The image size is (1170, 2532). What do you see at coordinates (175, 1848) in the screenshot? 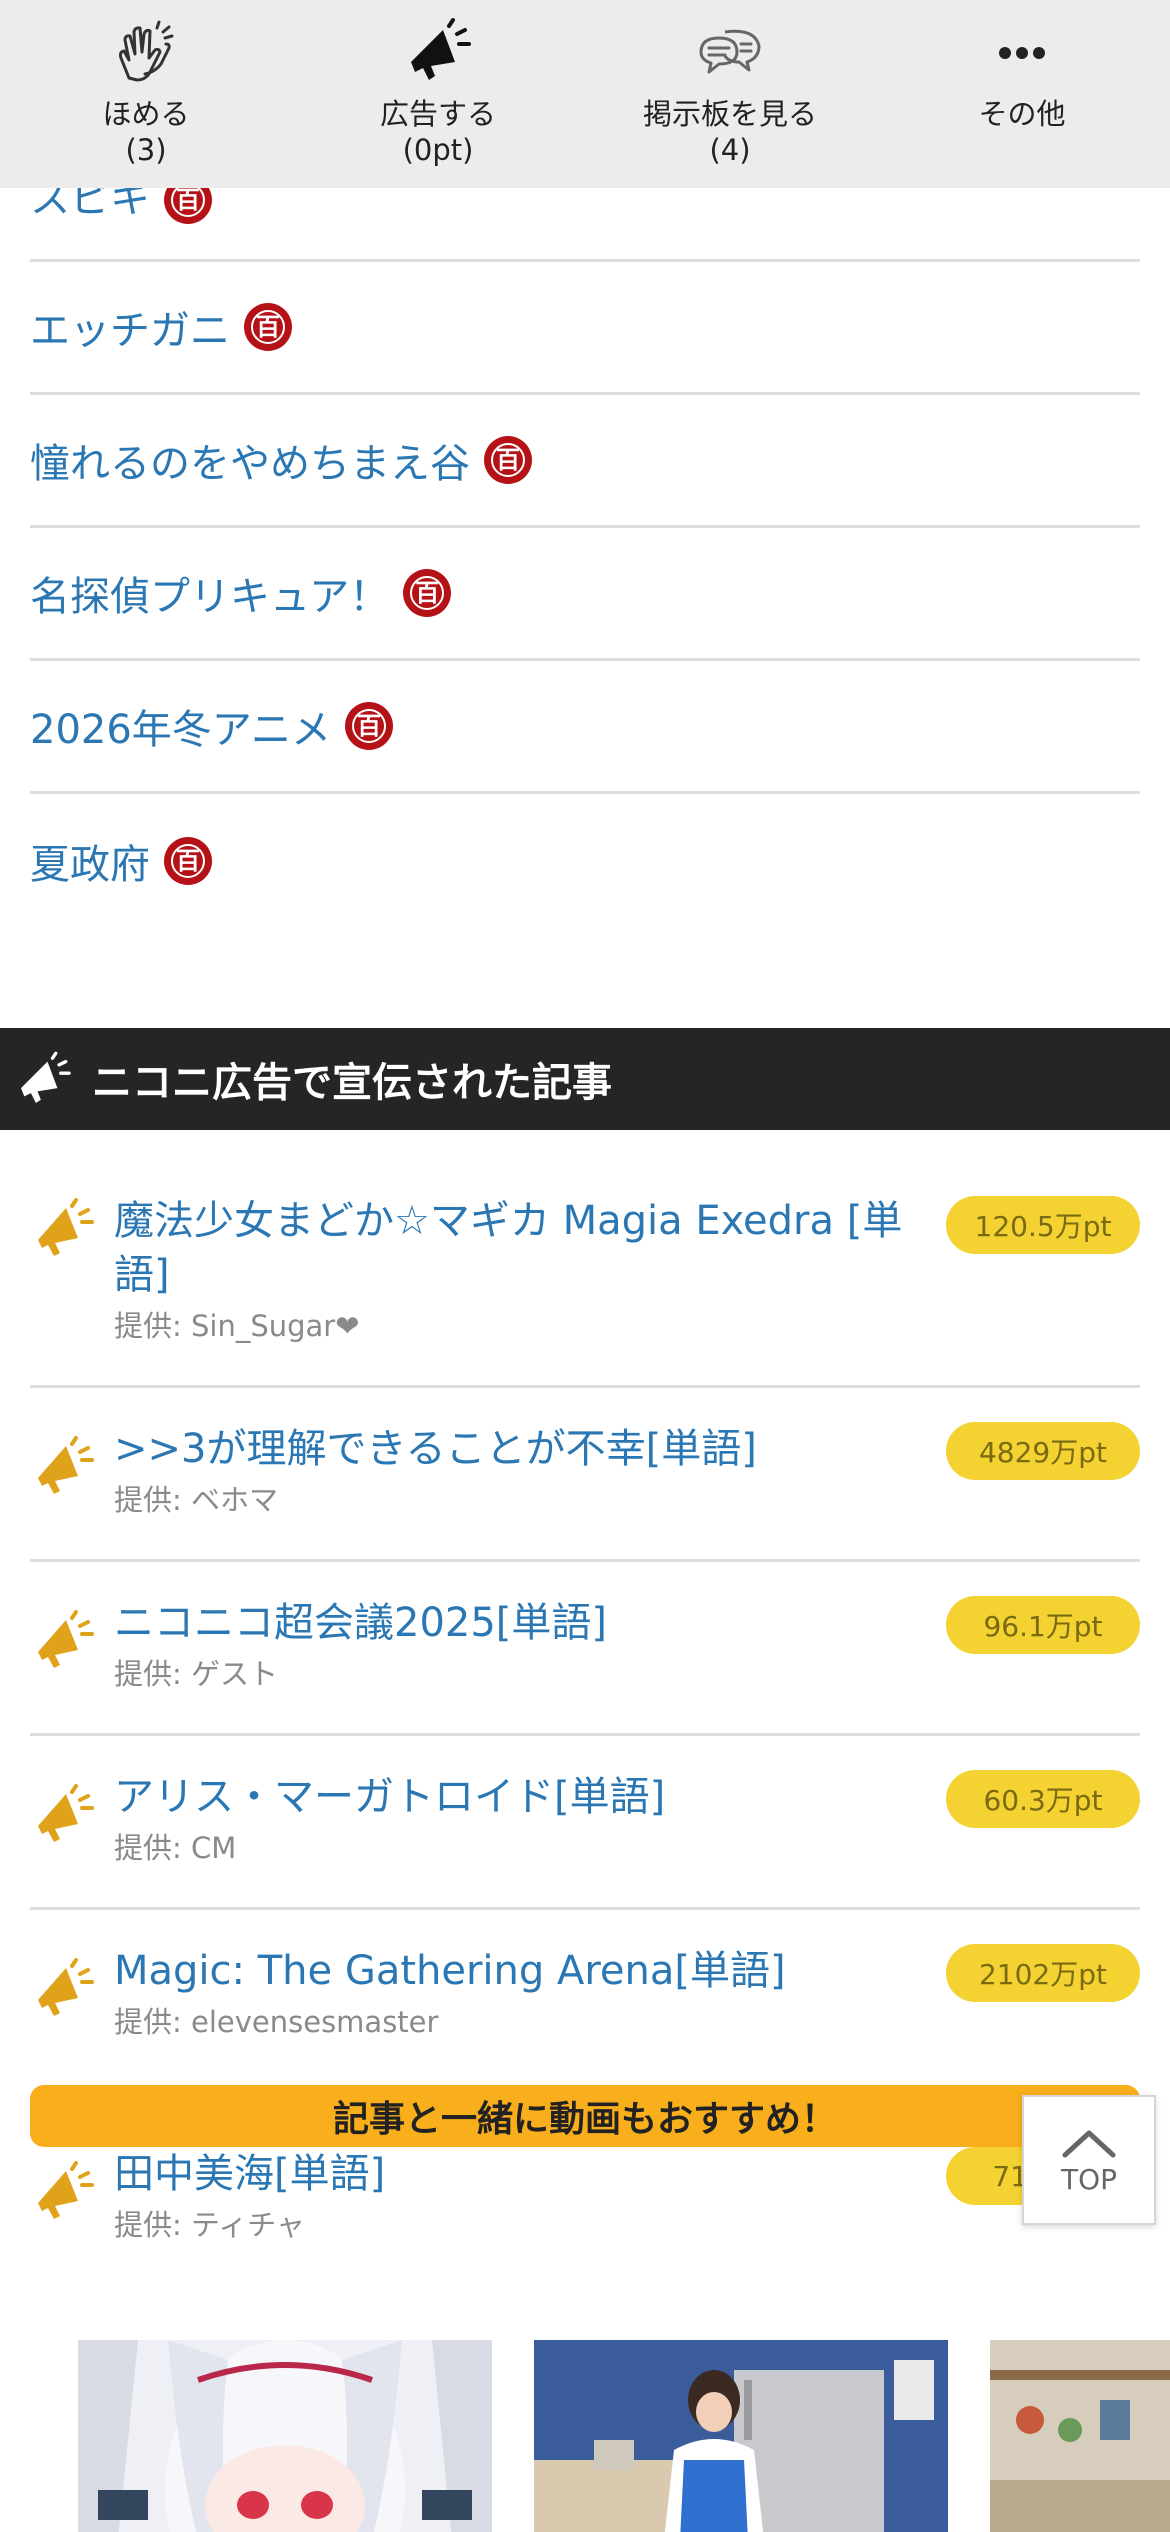
I see `ad-item-provider: 提供: CM` at bounding box center [175, 1848].